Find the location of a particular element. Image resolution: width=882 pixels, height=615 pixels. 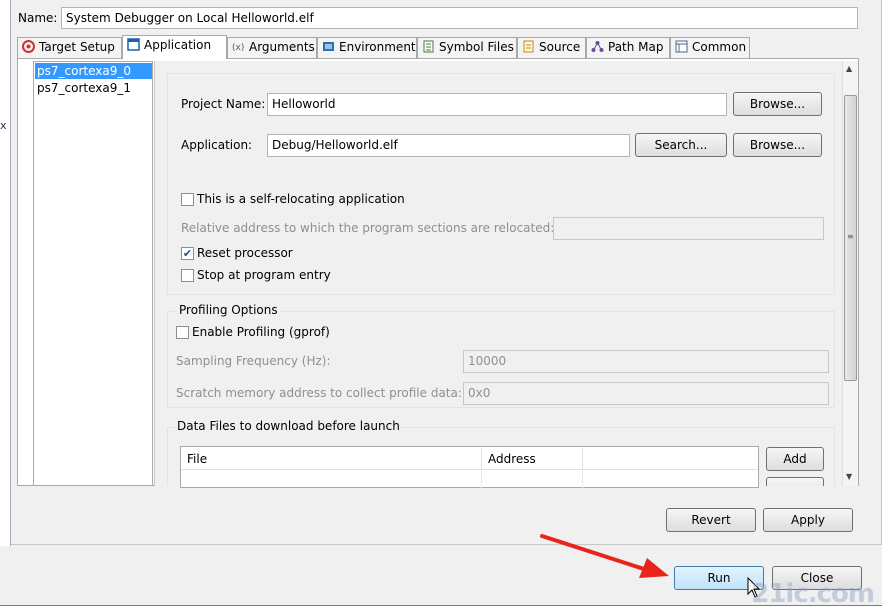

grip-icon: ≡ is located at coordinates (850, 236).